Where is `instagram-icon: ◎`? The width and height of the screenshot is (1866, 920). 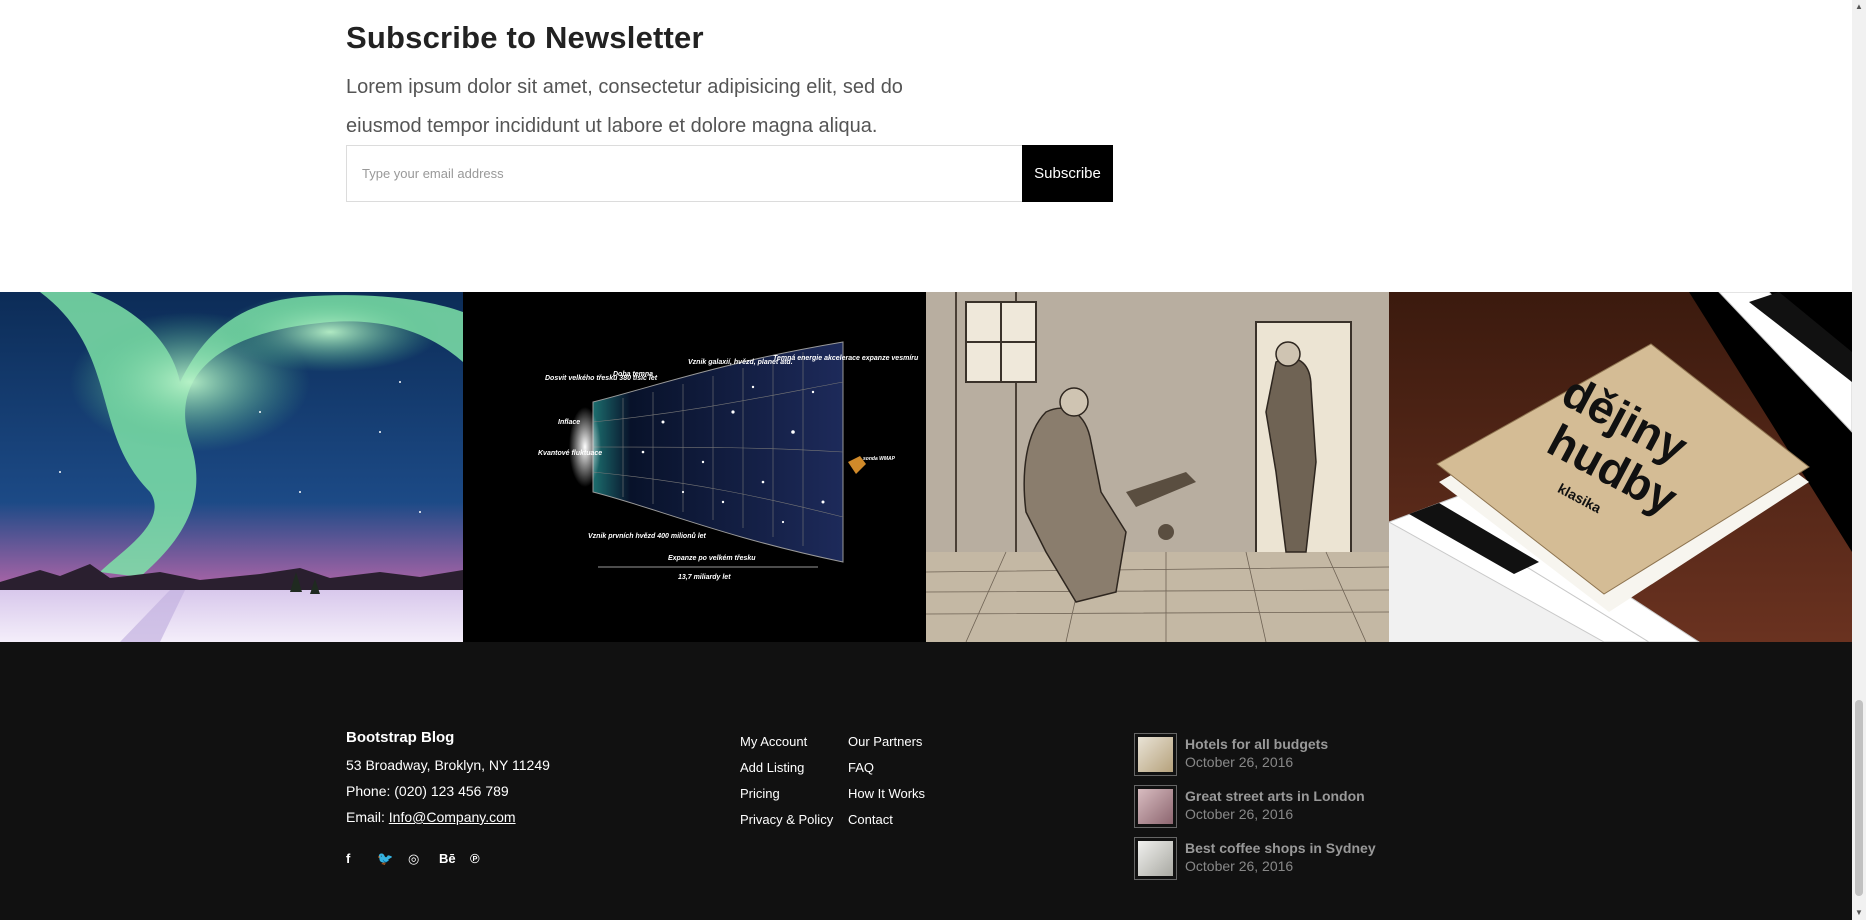
instagram-icon: ◎ is located at coordinates (423, 861).